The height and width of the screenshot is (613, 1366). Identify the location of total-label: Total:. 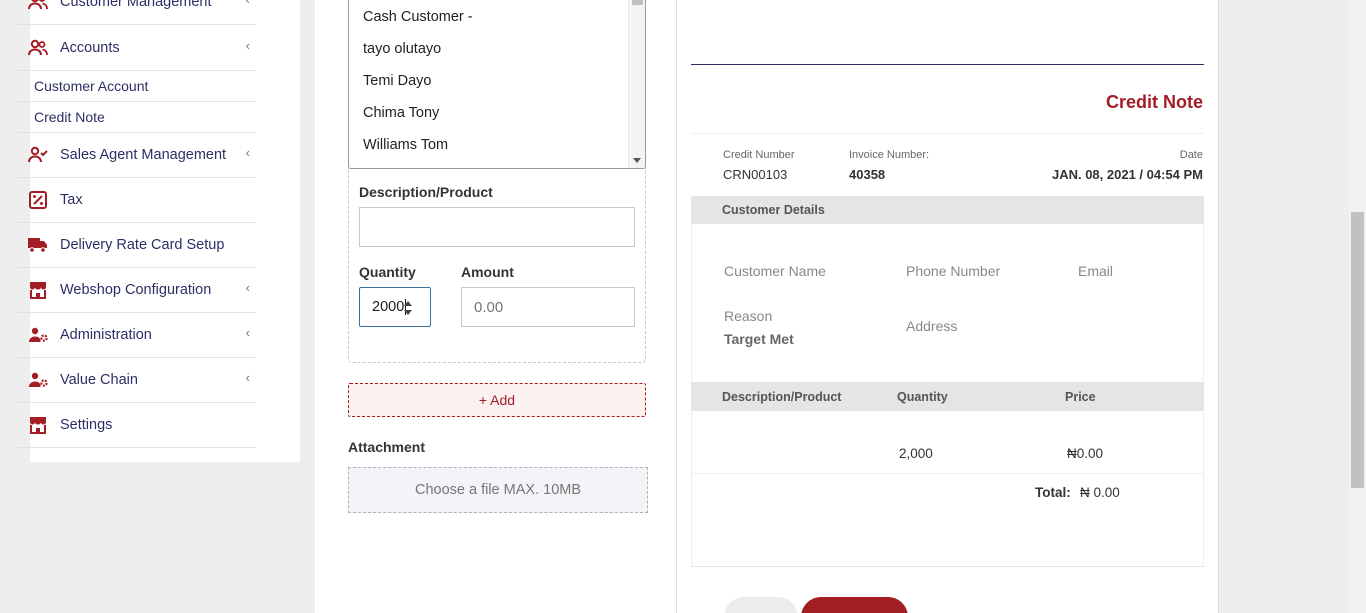
(1053, 492).